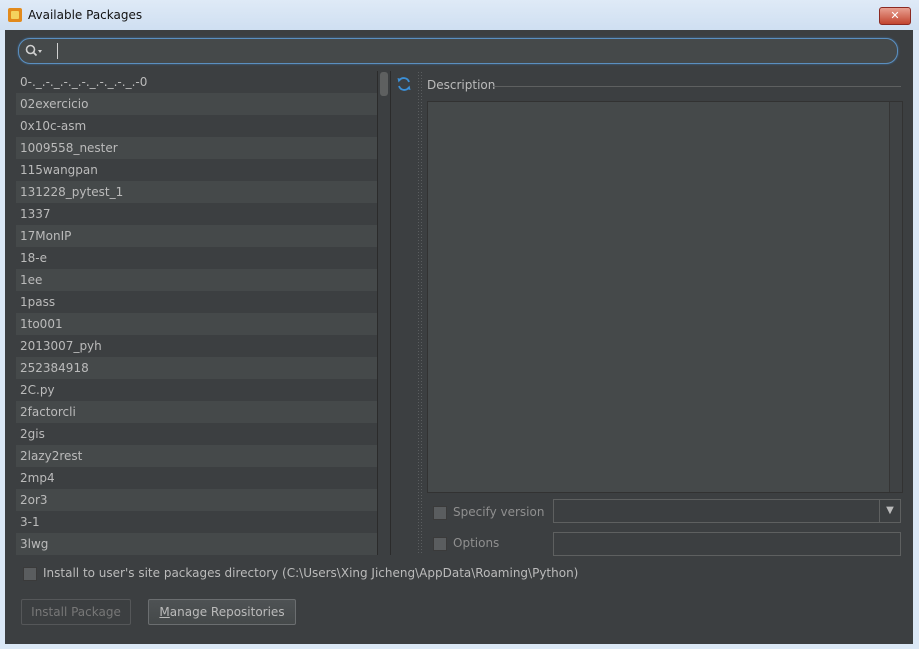 The width and height of the screenshot is (919, 649). Describe the element at coordinates (384, 84) in the screenshot. I see `scroll-thumb` at that location.